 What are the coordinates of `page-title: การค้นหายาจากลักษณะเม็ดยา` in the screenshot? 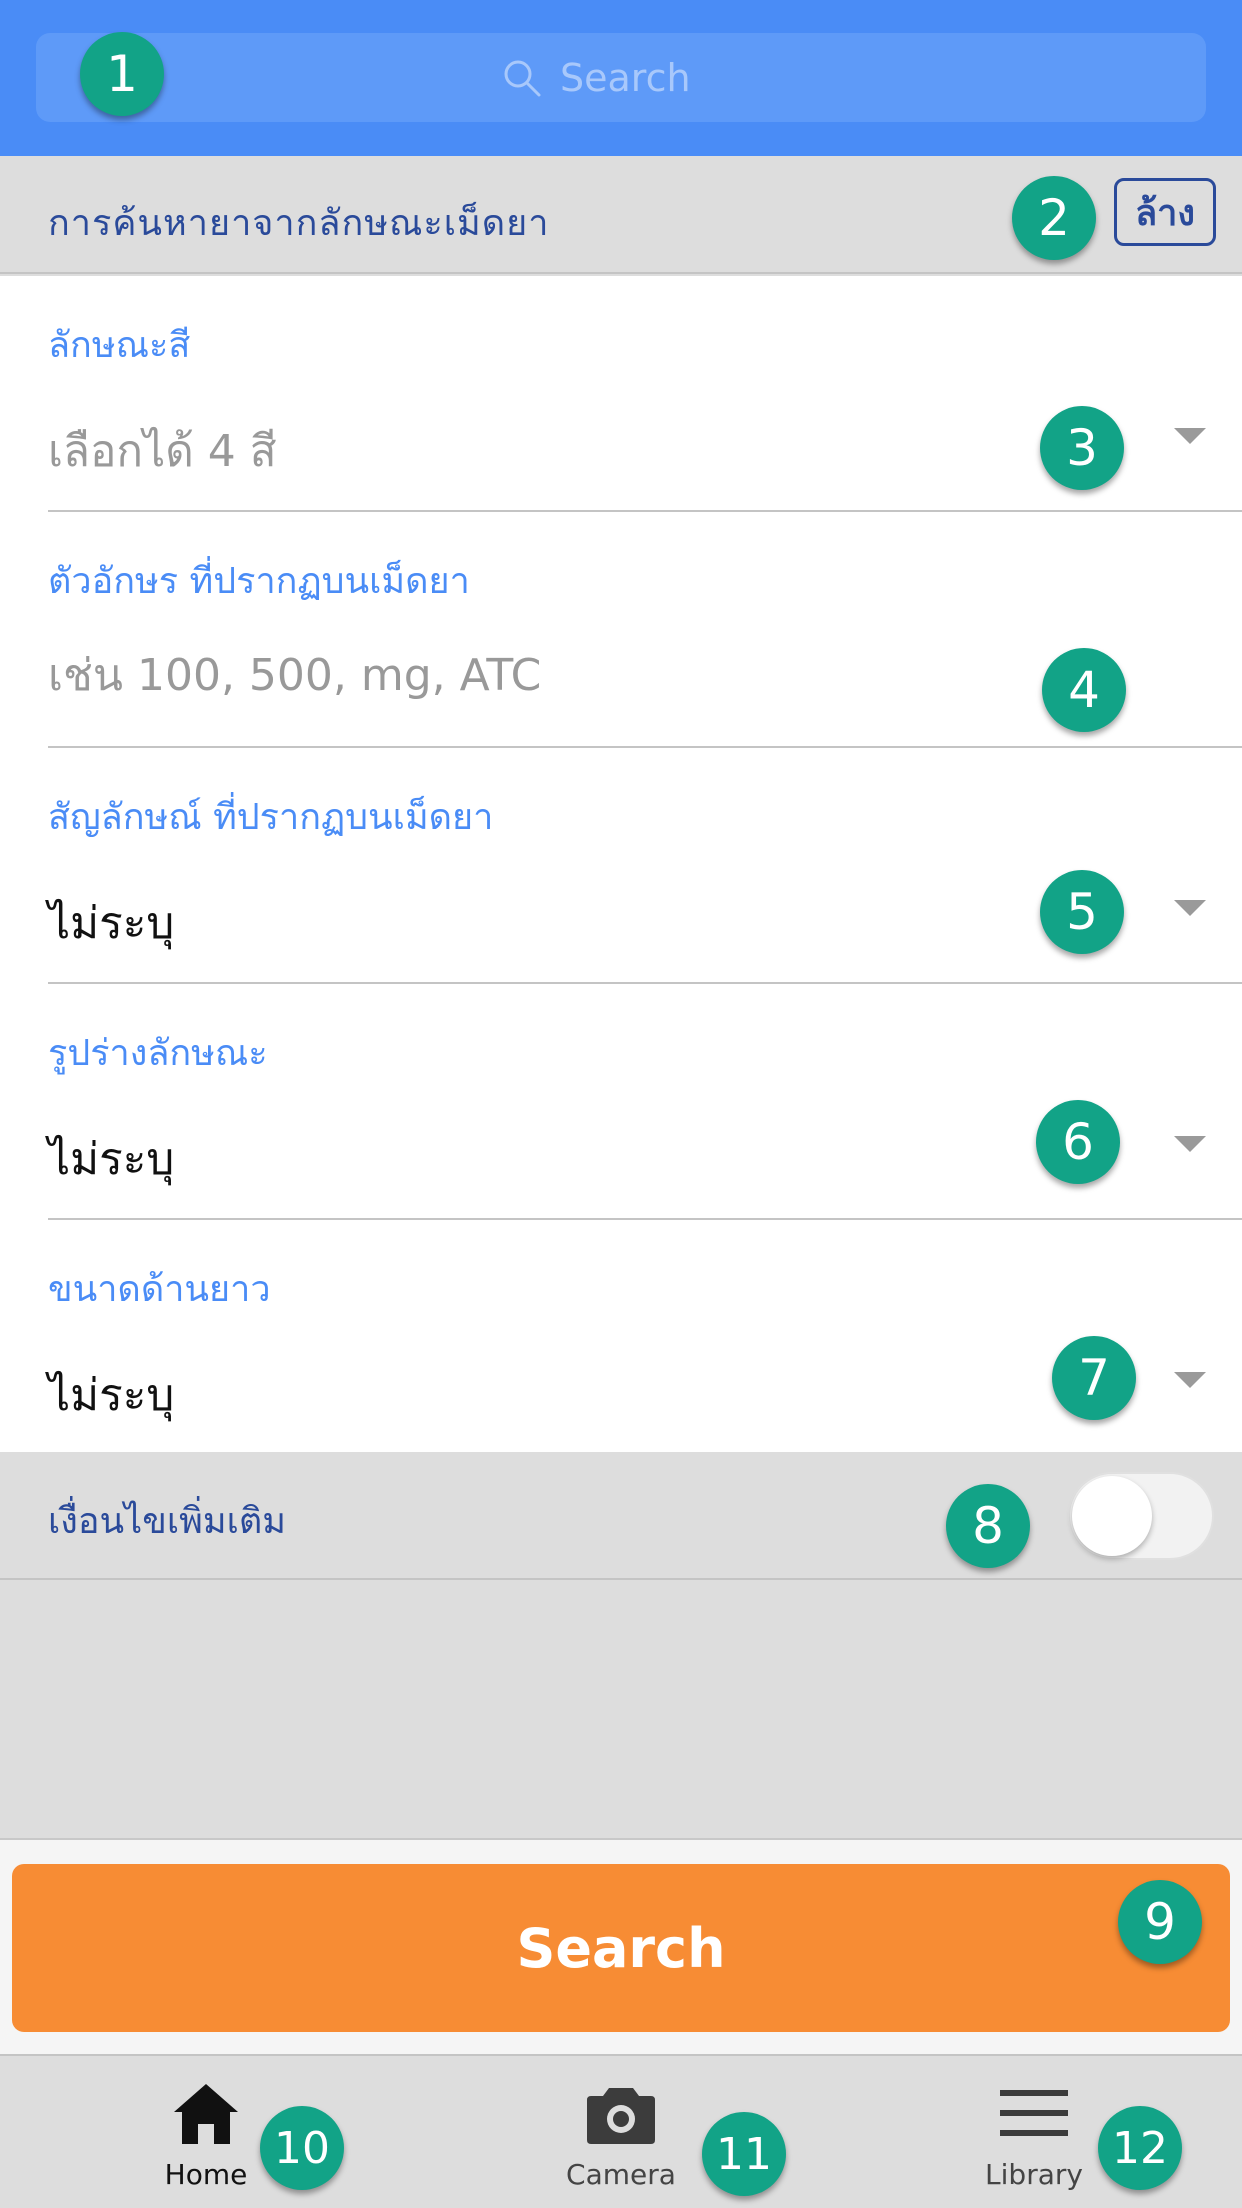 It's located at (299, 223).